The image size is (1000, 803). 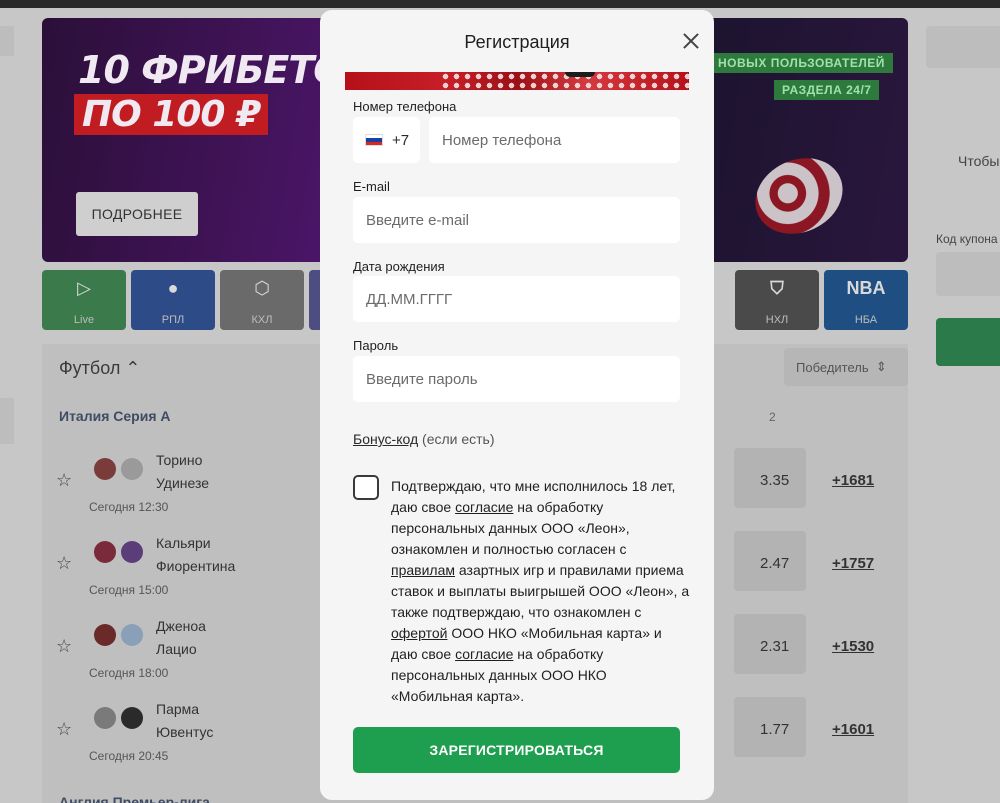 What do you see at coordinates (399, 266) in the screenshot?
I see `birthdate-label: Дата рождения` at bounding box center [399, 266].